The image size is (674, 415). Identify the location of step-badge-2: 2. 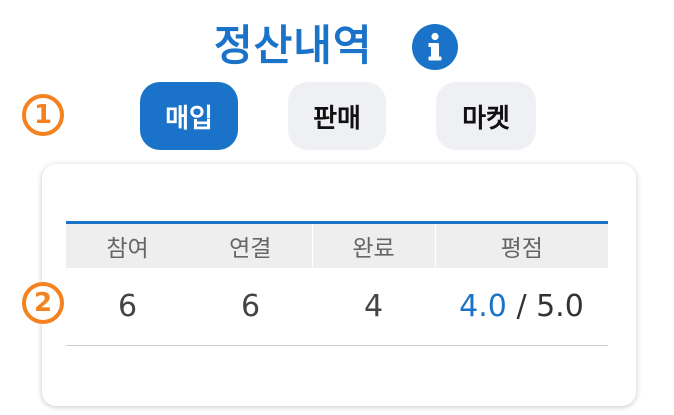
(43, 303).